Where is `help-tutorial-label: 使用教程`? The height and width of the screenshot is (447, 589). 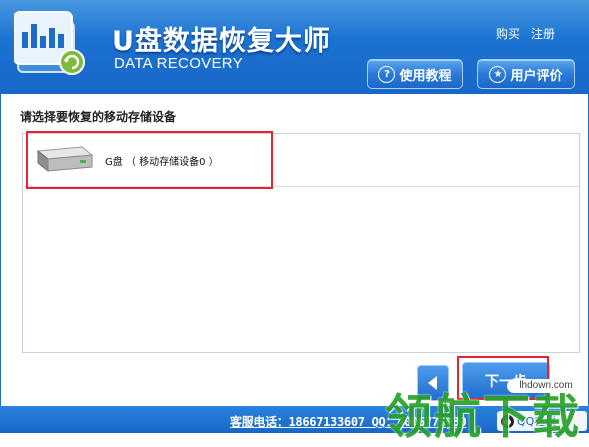 help-tutorial-label: 使用教程 is located at coordinates (425, 76).